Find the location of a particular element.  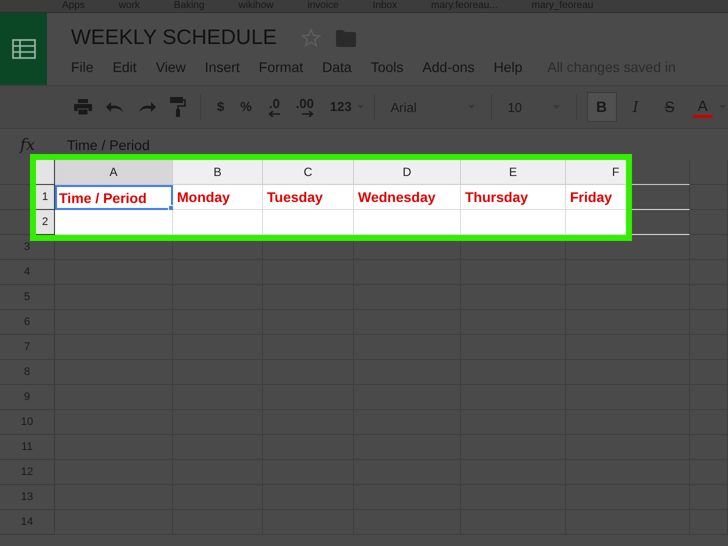

column-header: C is located at coordinates (308, 172).